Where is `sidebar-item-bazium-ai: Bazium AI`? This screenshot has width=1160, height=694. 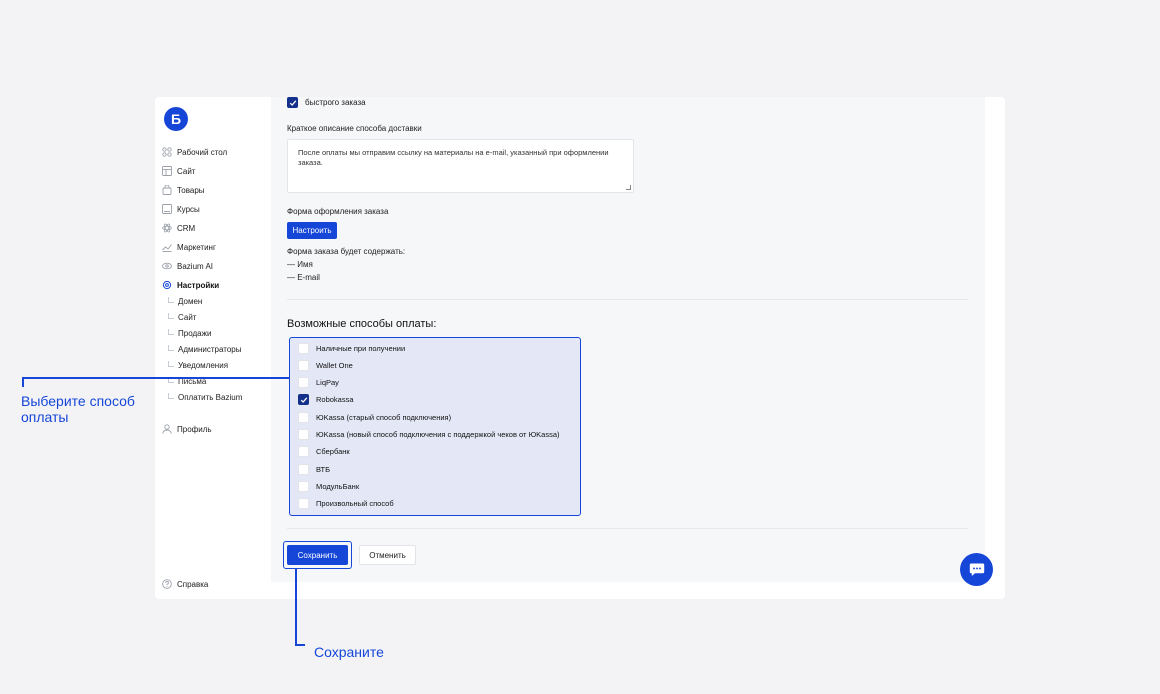 sidebar-item-bazium-ai: Bazium AI is located at coordinates (187, 266).